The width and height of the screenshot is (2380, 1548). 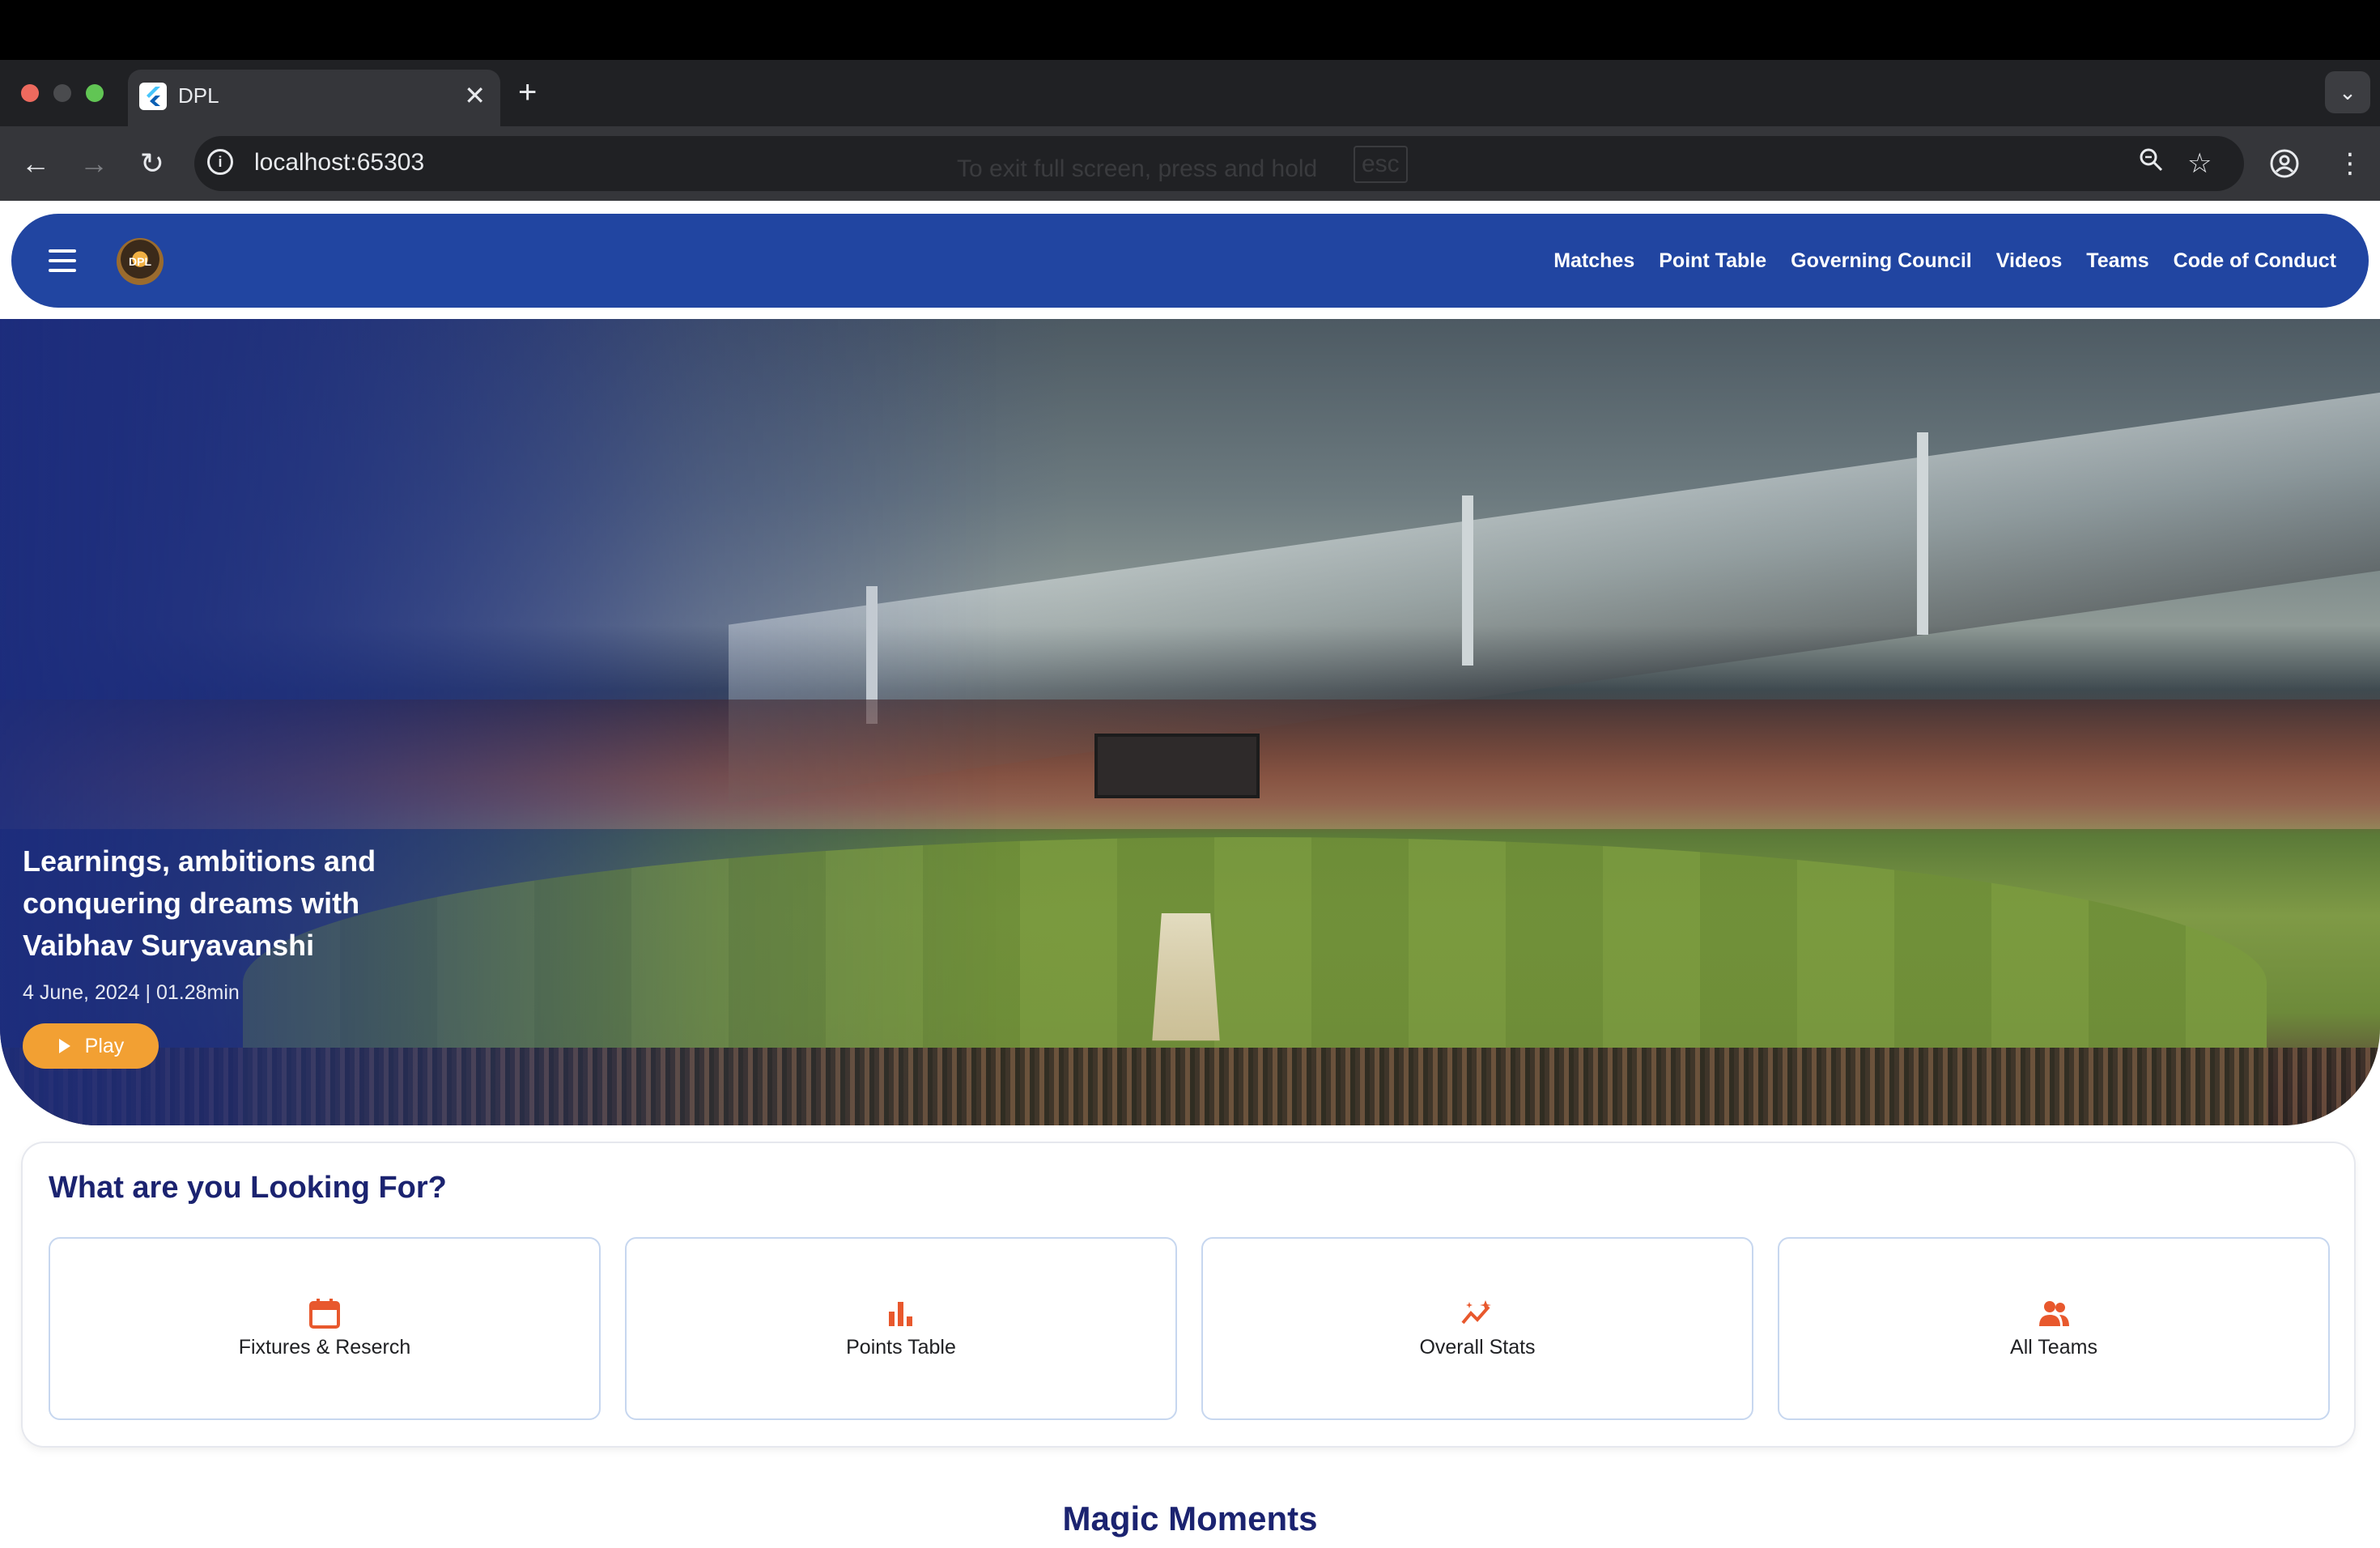 I want to click on play-icon, so click(x=64, y=1046).